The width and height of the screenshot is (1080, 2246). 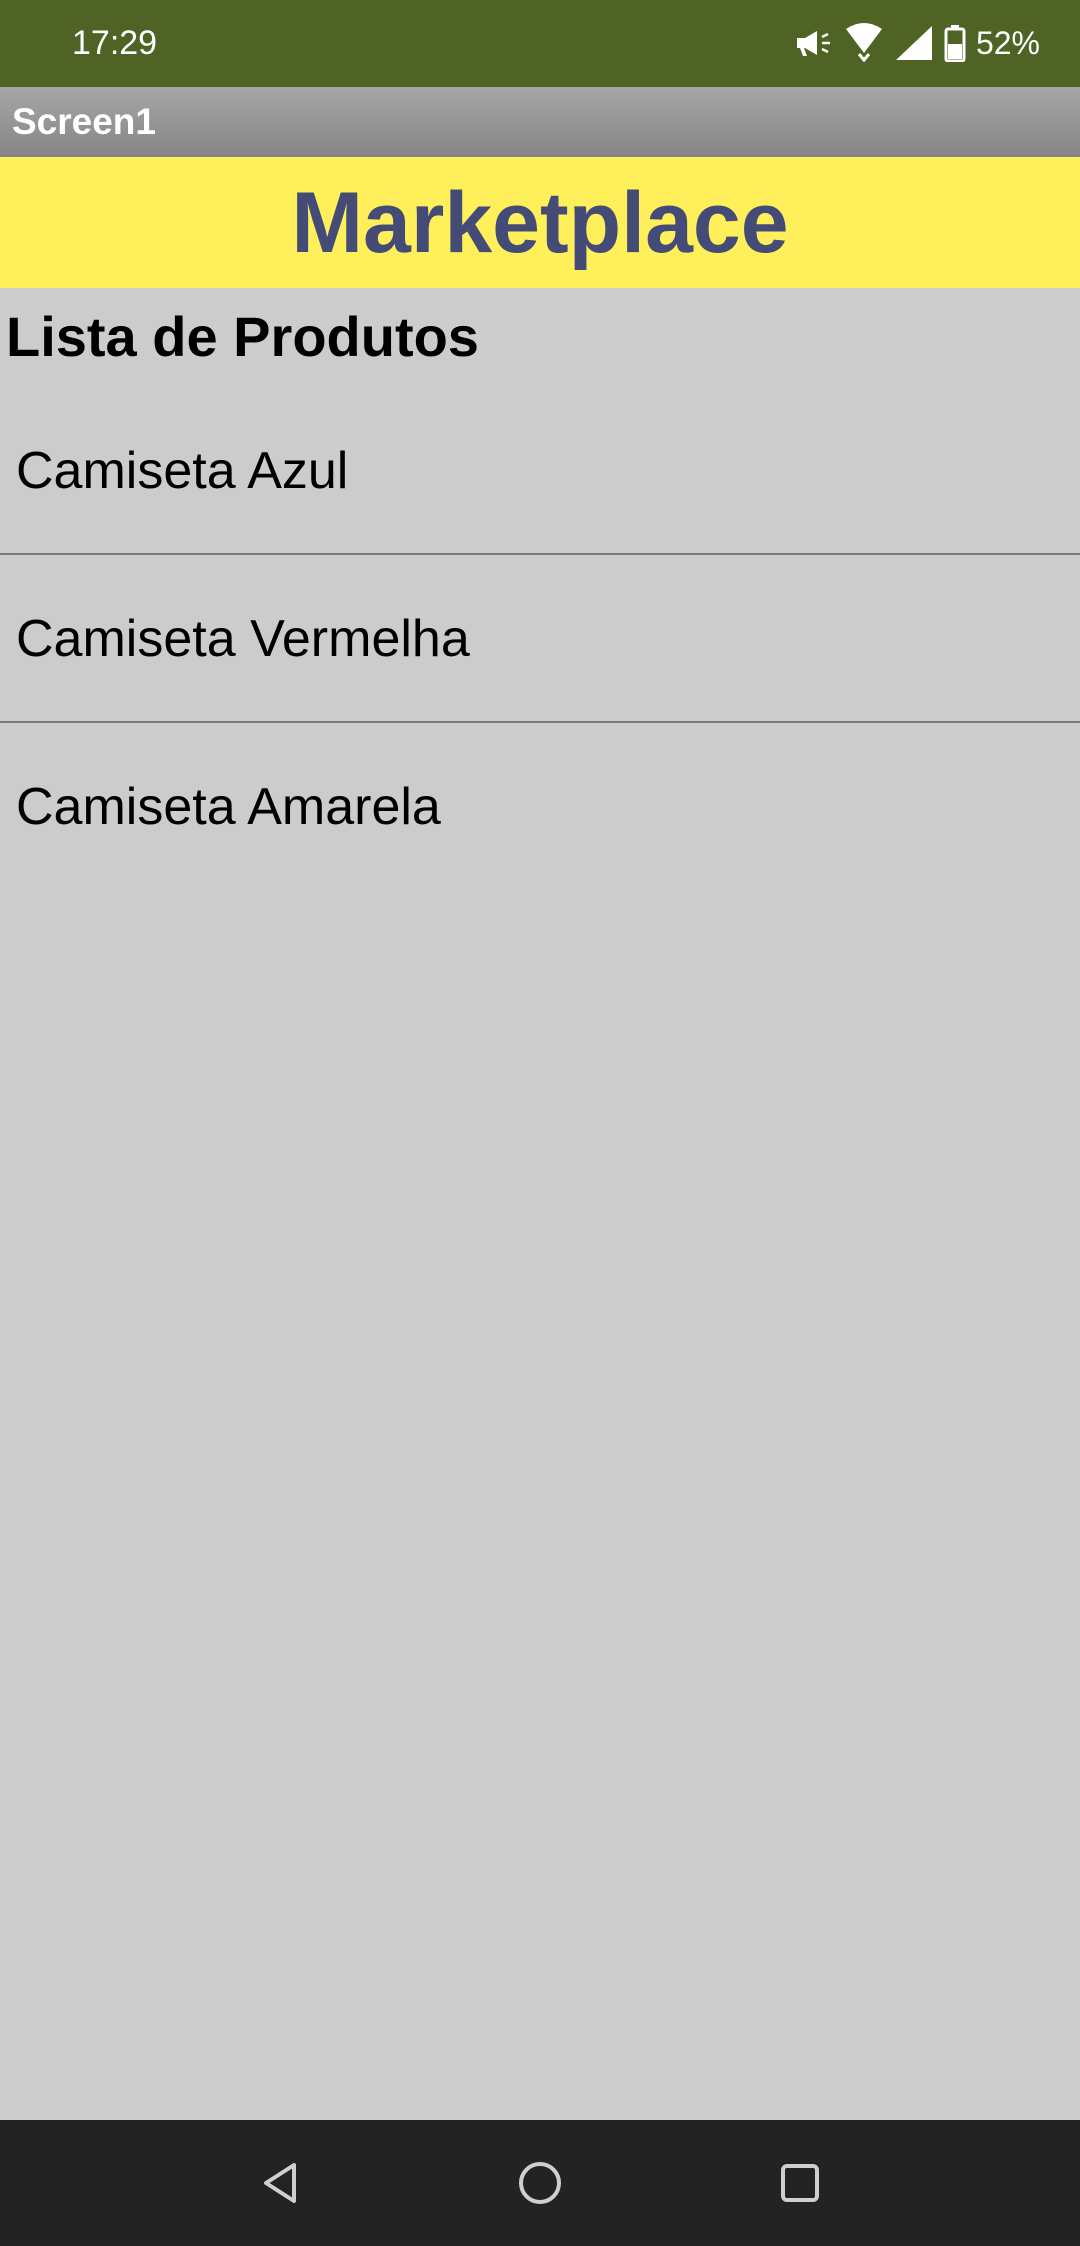 I want to click on list-item: Camiseta Vermelha, so click(x=540, y=639).